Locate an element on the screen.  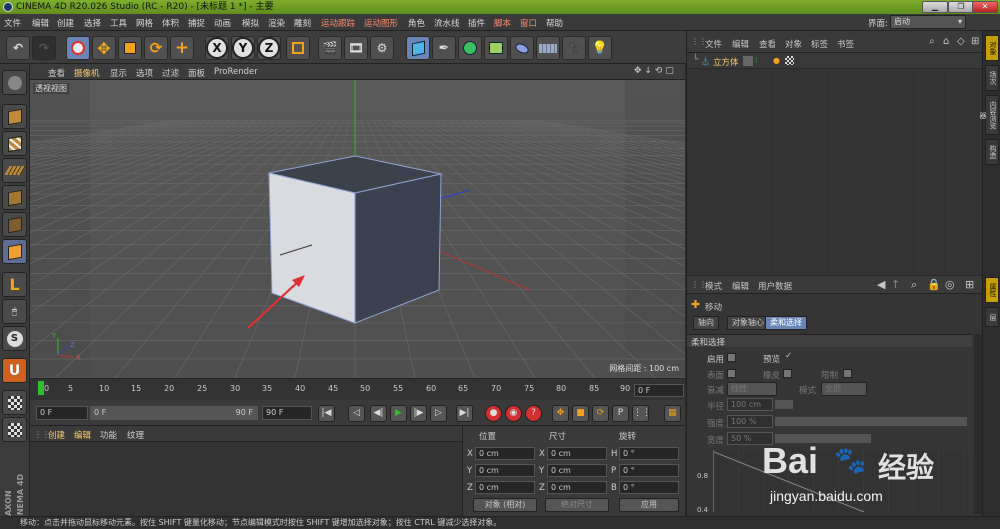
position-x-field: 0 cm is located at coordinates (505, 453).